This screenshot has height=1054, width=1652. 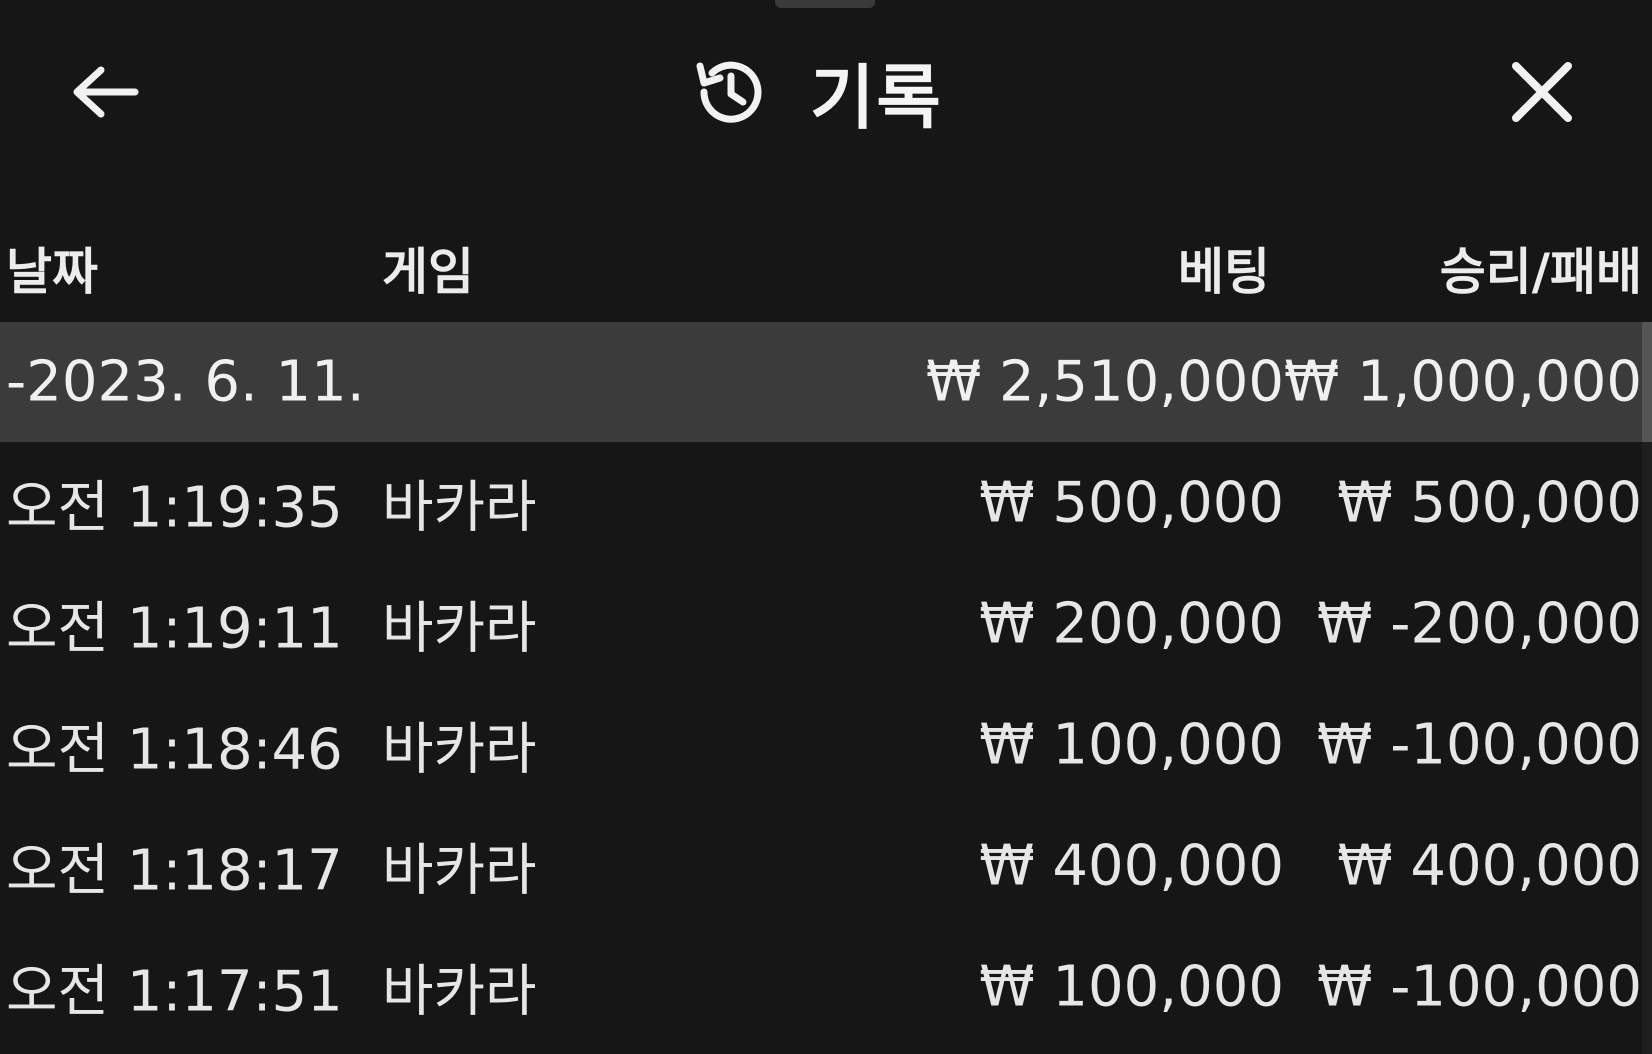 I want to click on row-bet: ₩ 200,000, so click(x=1131, y=623).